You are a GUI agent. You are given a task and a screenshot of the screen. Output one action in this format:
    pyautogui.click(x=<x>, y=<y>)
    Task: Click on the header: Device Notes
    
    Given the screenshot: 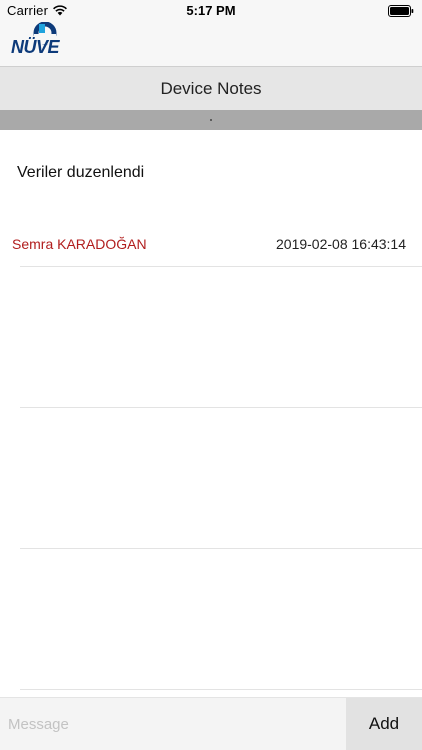 What is the action you would take?
    pyautogui.click(x=211, y=88)
    